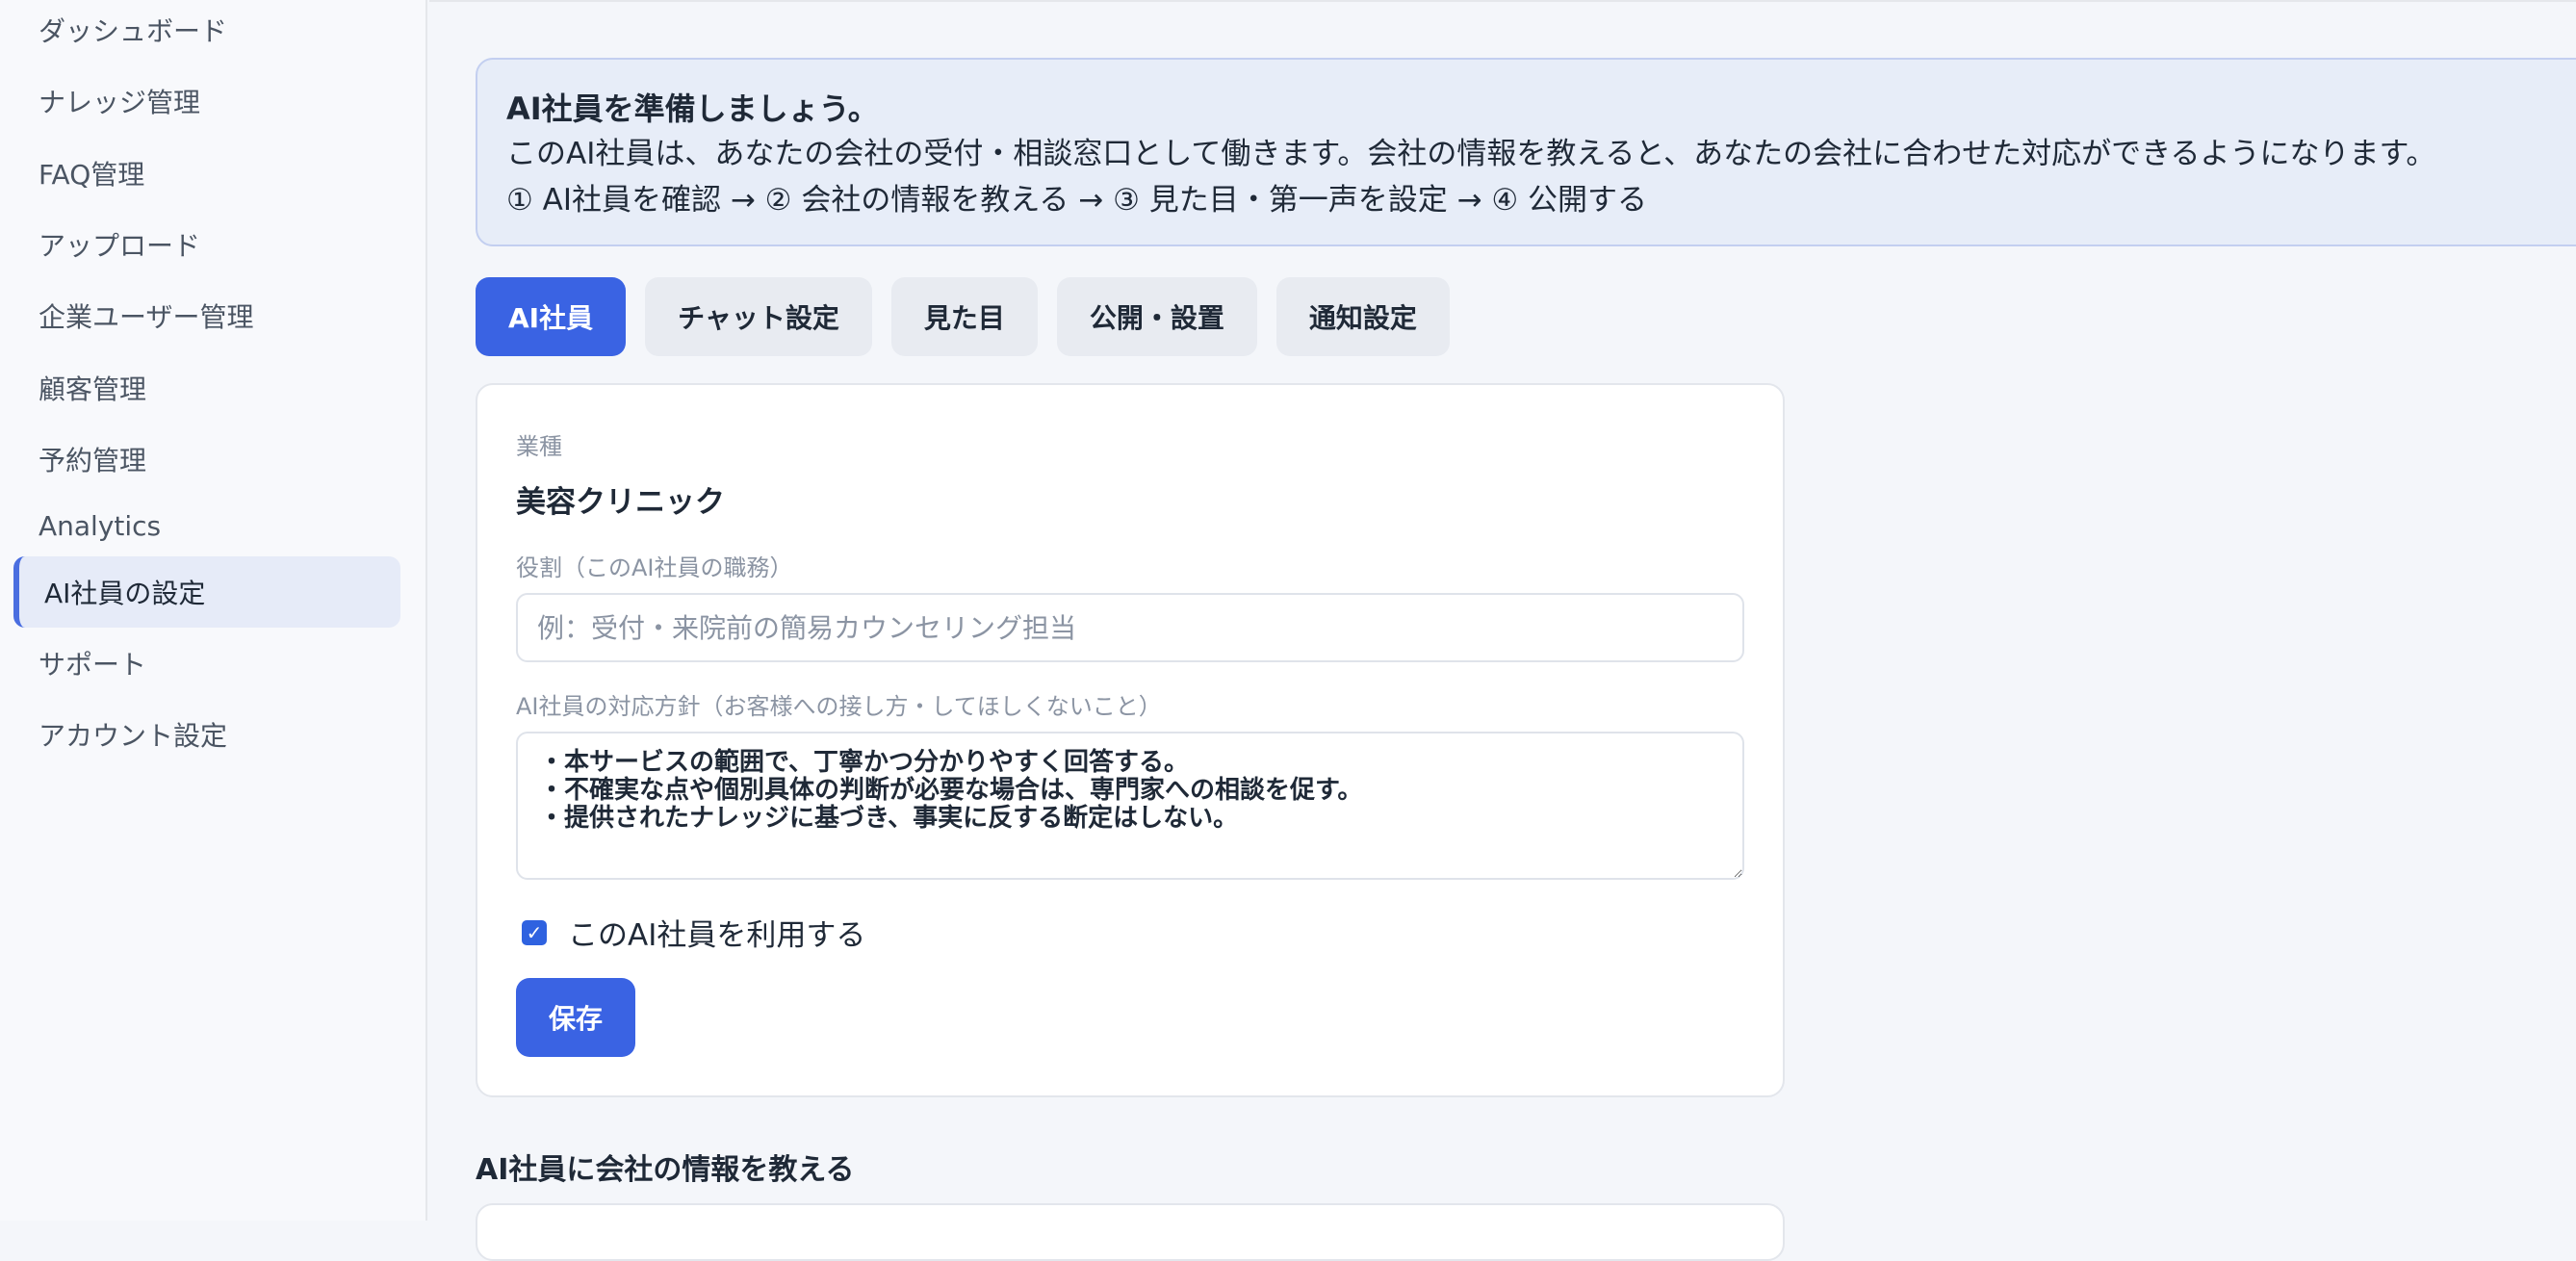 The image size is (2576, 1261). I want to click on company-info-card, so click(1131, 1232).